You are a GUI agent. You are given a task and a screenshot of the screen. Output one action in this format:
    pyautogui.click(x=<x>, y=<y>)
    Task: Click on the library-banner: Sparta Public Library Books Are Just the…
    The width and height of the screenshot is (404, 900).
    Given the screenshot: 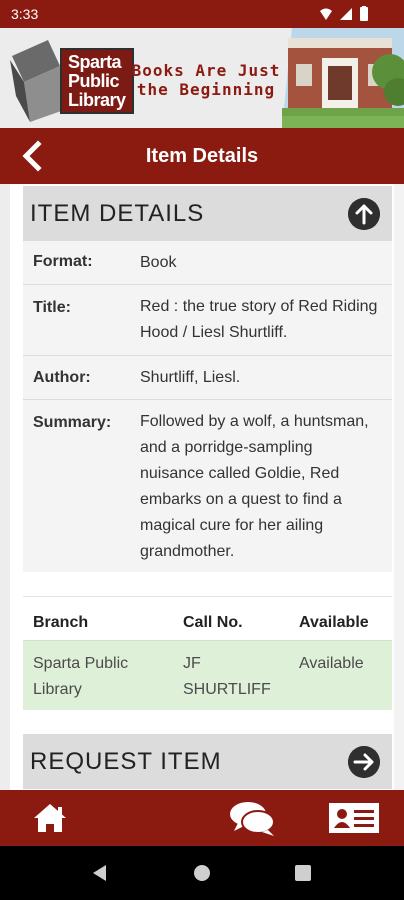 What is the action you would take?
    pyautogui.click(x=202, y=78)
    